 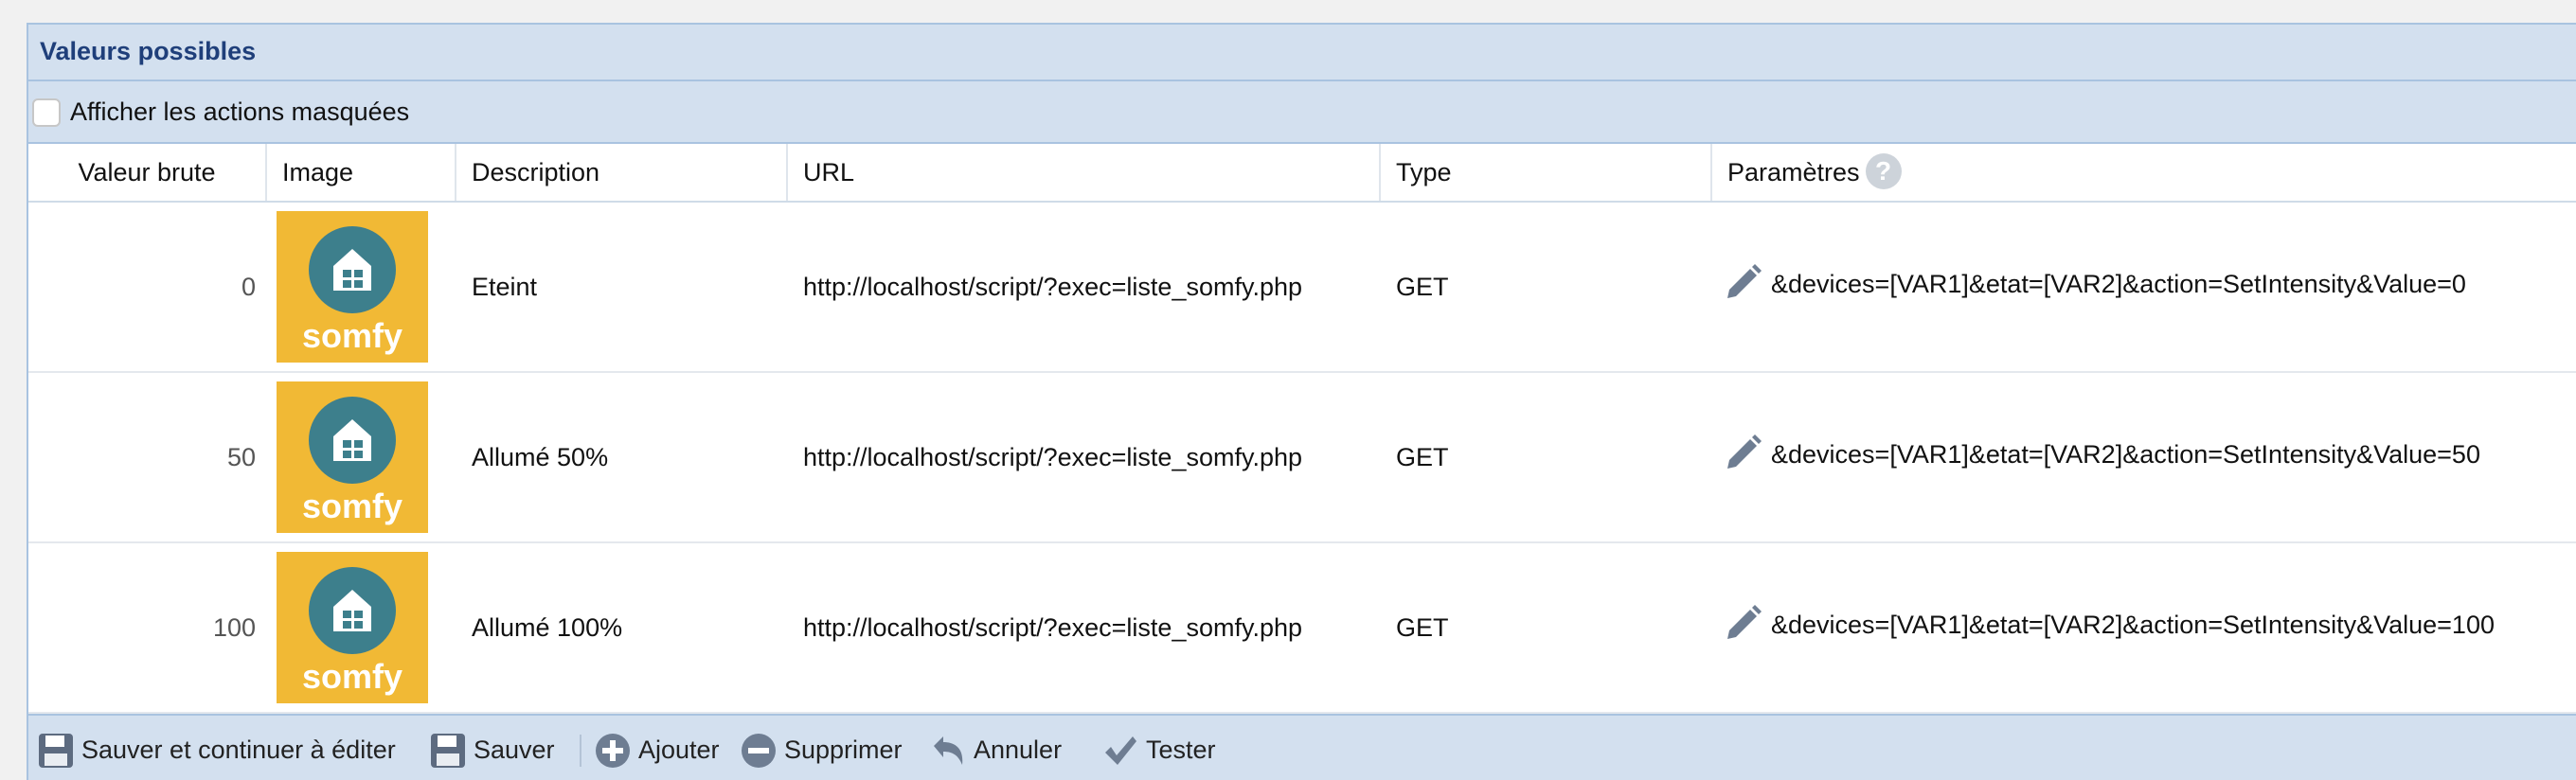 I want to click on description-cell: Eteint, so click(x=505, y=287).